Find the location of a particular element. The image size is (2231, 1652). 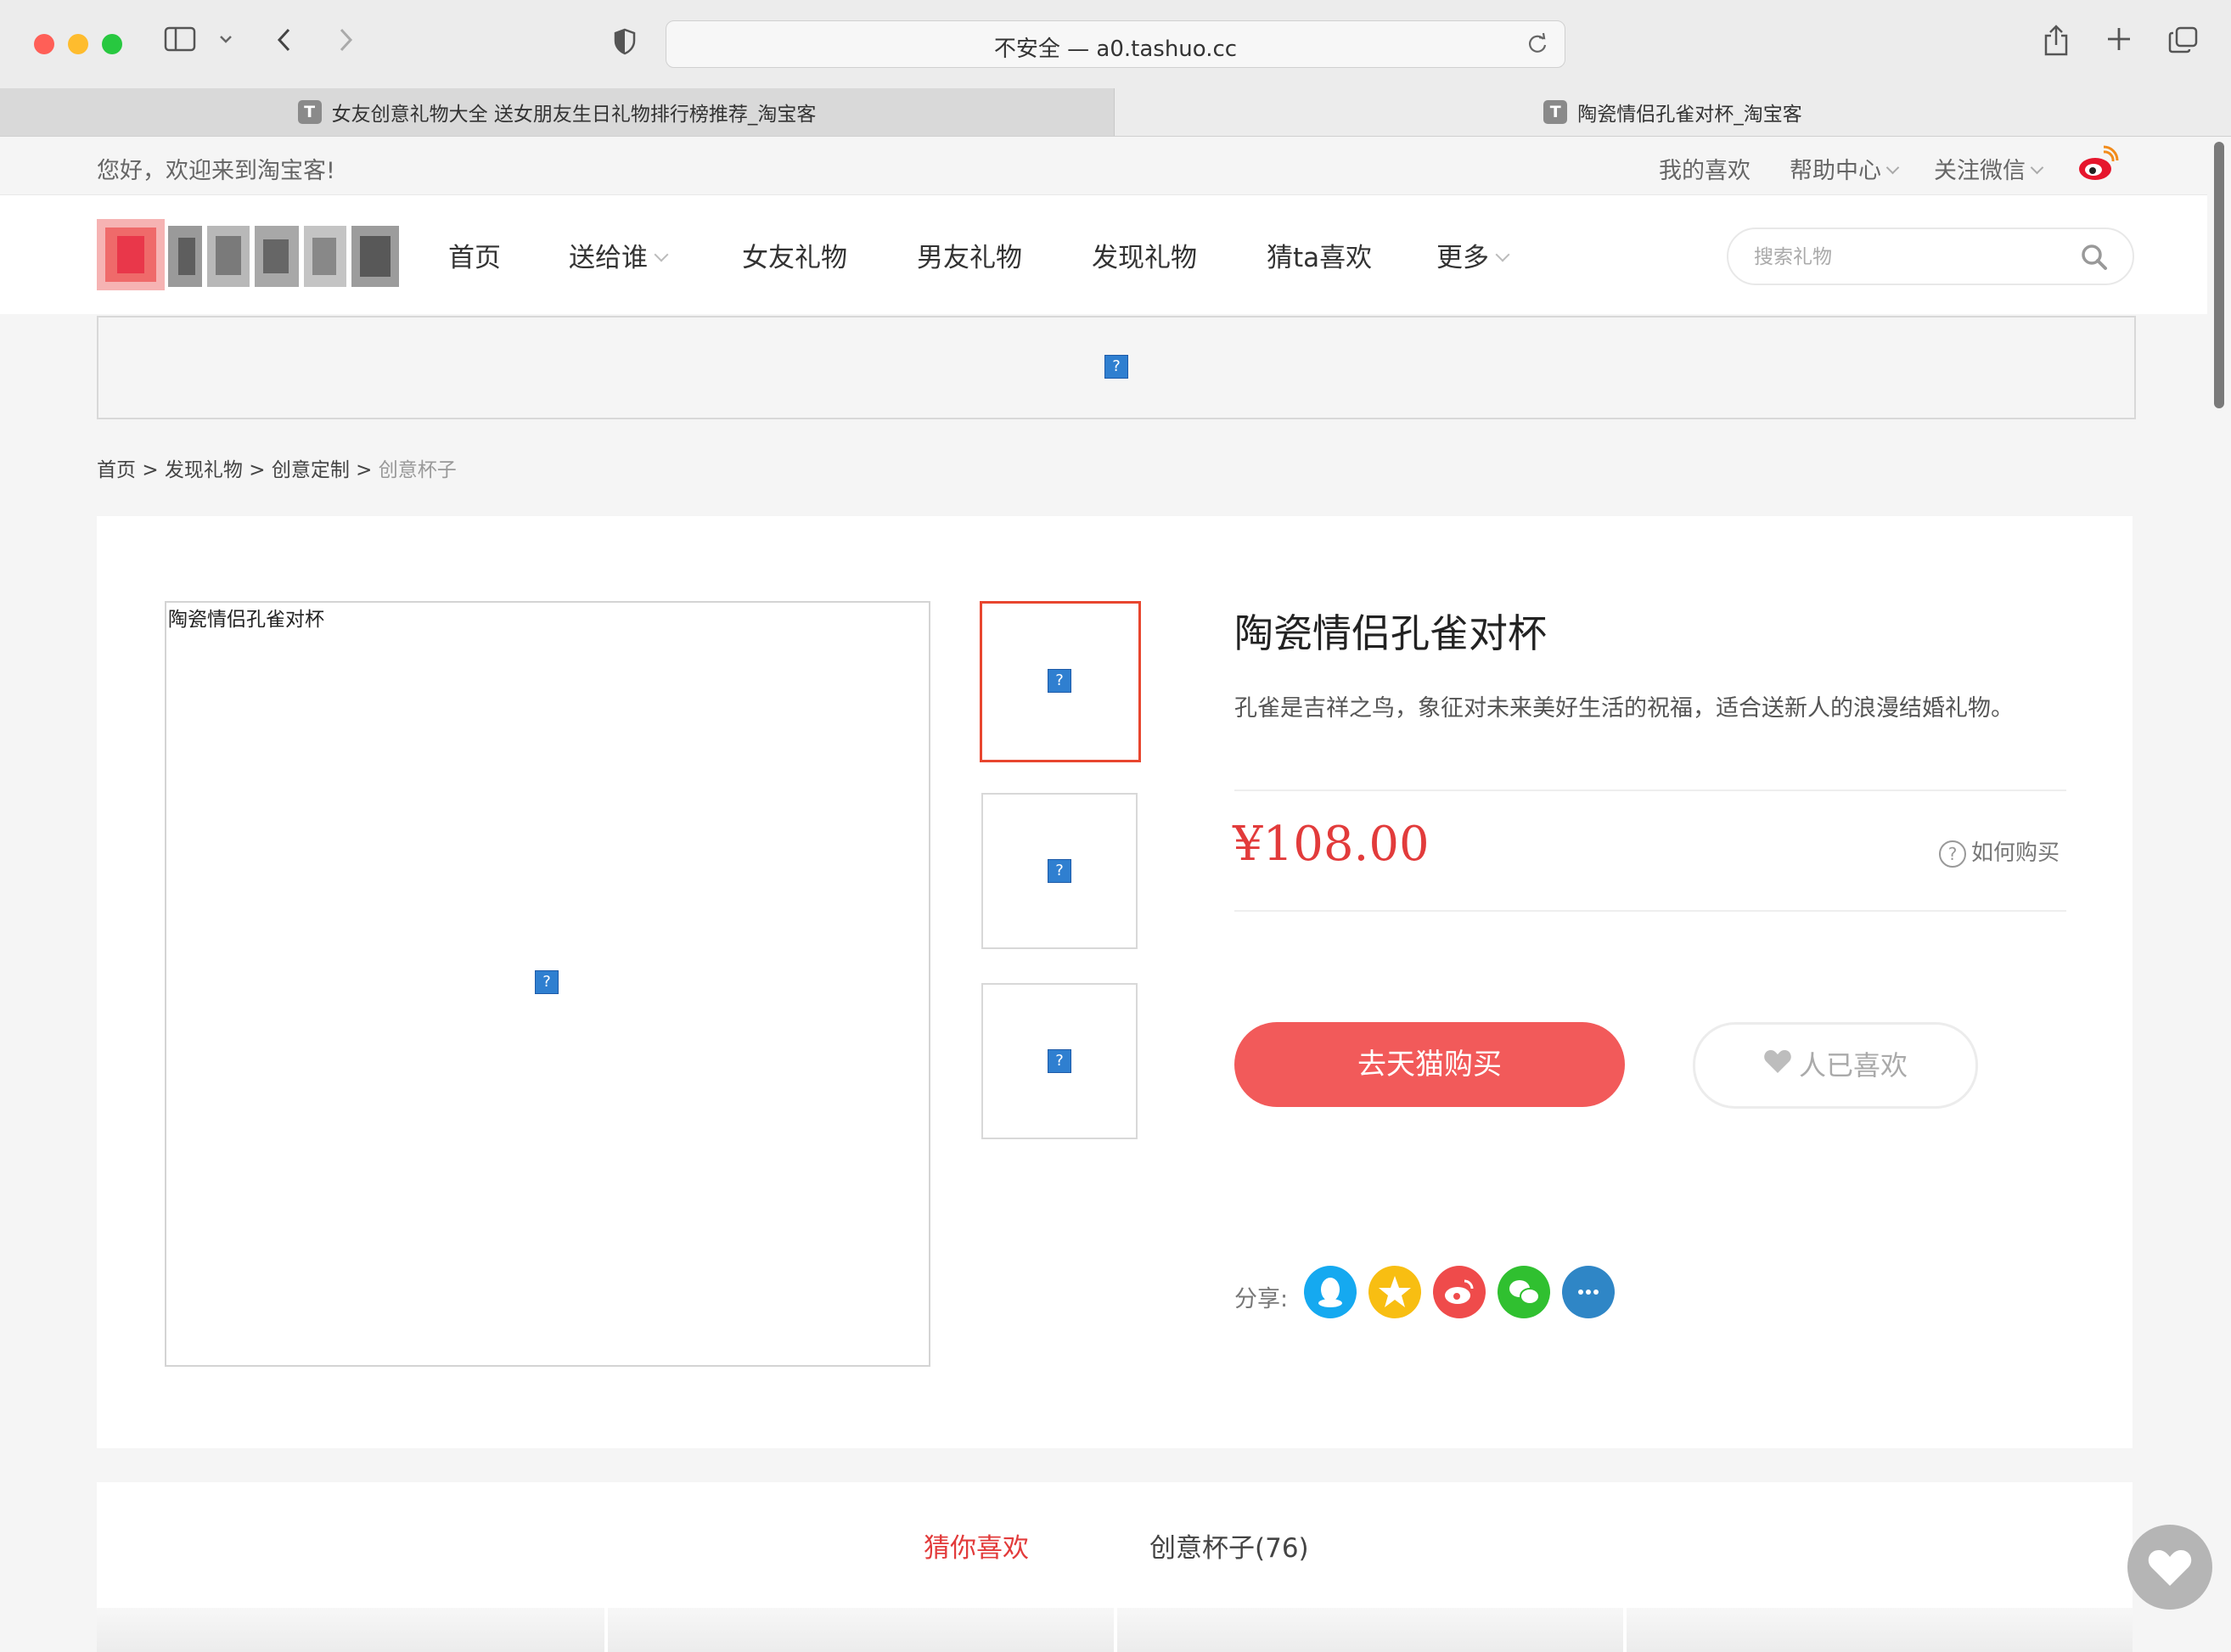

site-header: 首页 送给谁 女友礼物 男友礼物 发现礼物 猜ta喜欢 更多 is located at coordinates (1103, 254).